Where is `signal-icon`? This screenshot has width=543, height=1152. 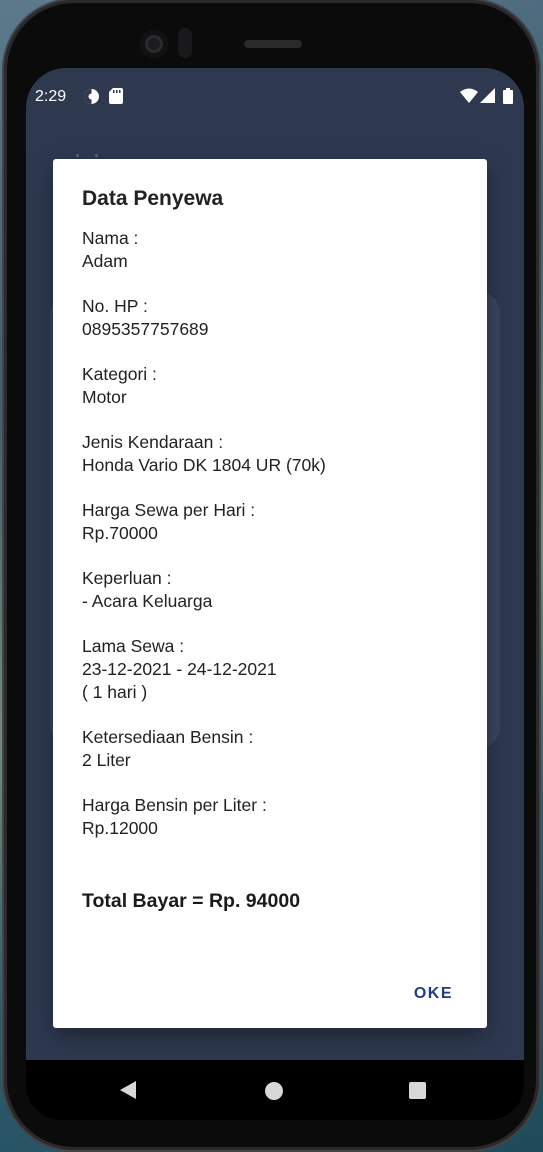 signal-icon is located at coordinates (487, 98).